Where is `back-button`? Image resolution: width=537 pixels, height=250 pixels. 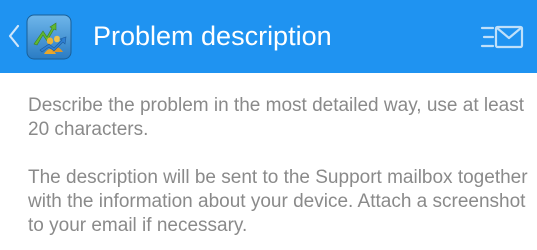
back-button is located at coordinates (42, 36).